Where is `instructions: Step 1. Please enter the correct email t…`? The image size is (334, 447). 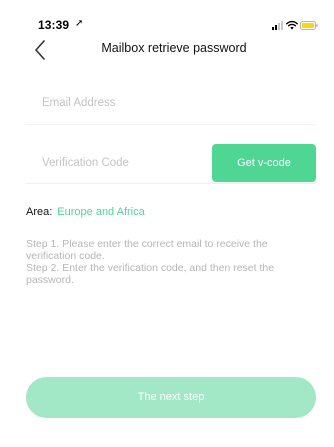
instructions: Step 1. Please enter the correct email t… is located at coordinates (171, 262).